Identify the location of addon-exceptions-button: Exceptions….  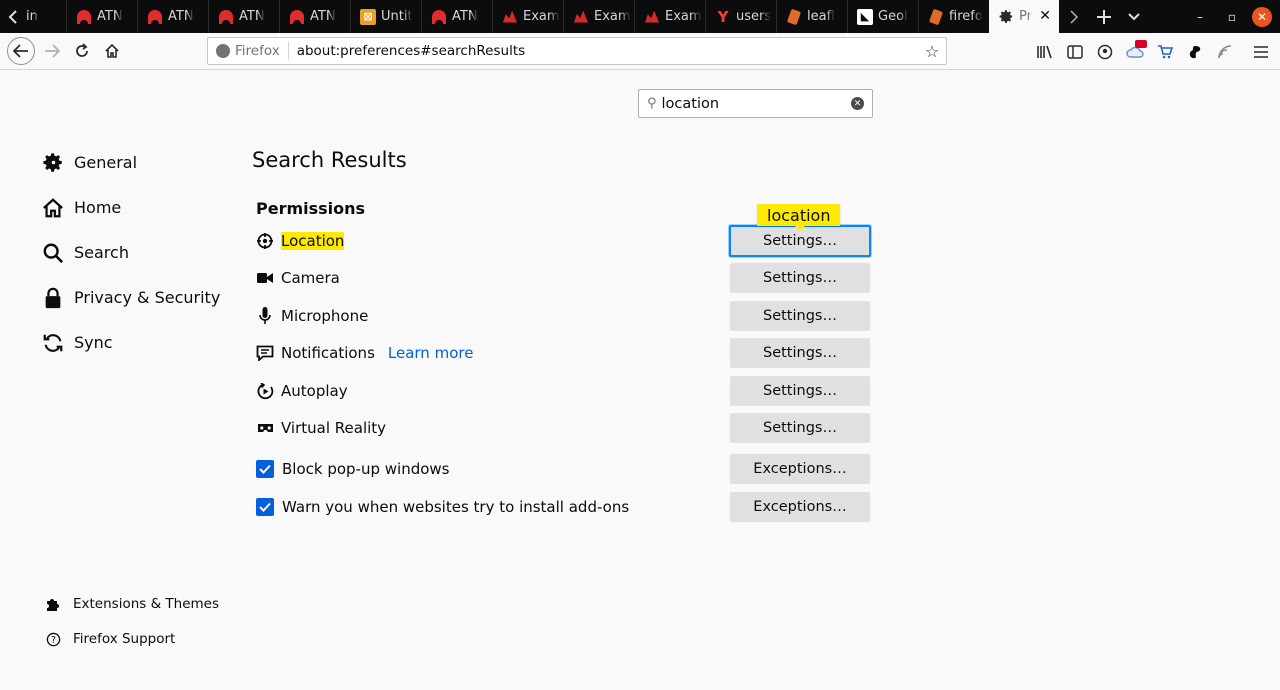
(800, 507).